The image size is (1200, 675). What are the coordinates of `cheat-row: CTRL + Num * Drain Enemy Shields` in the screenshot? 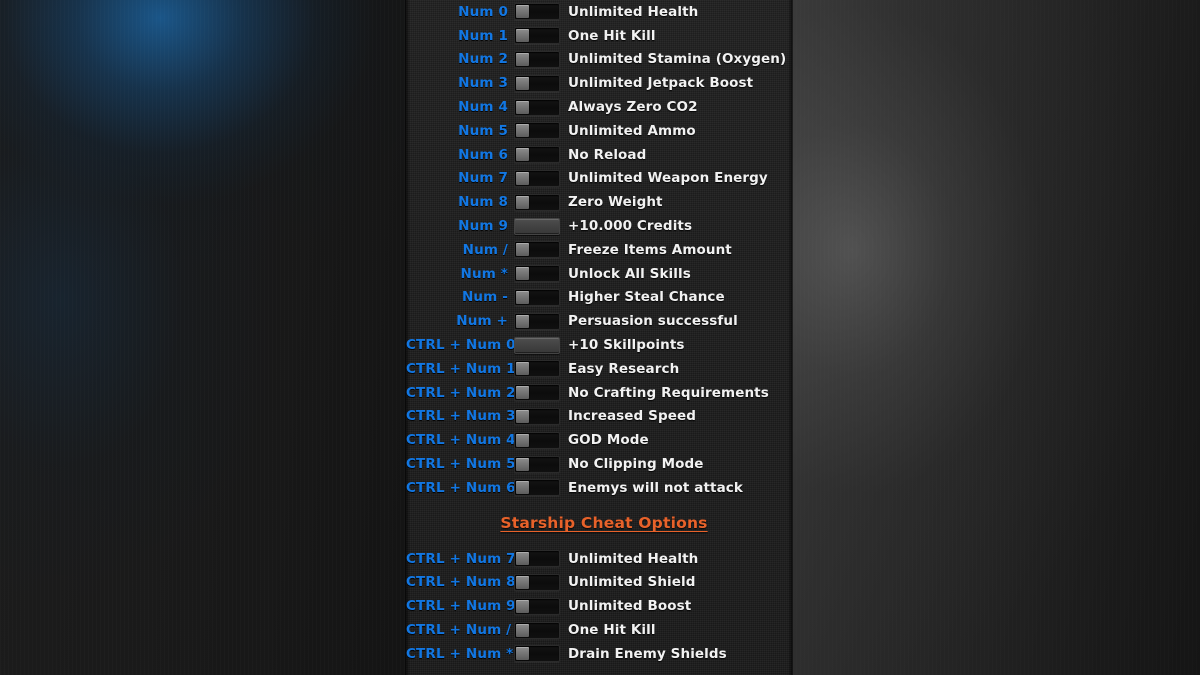 It's located at (599, 654).